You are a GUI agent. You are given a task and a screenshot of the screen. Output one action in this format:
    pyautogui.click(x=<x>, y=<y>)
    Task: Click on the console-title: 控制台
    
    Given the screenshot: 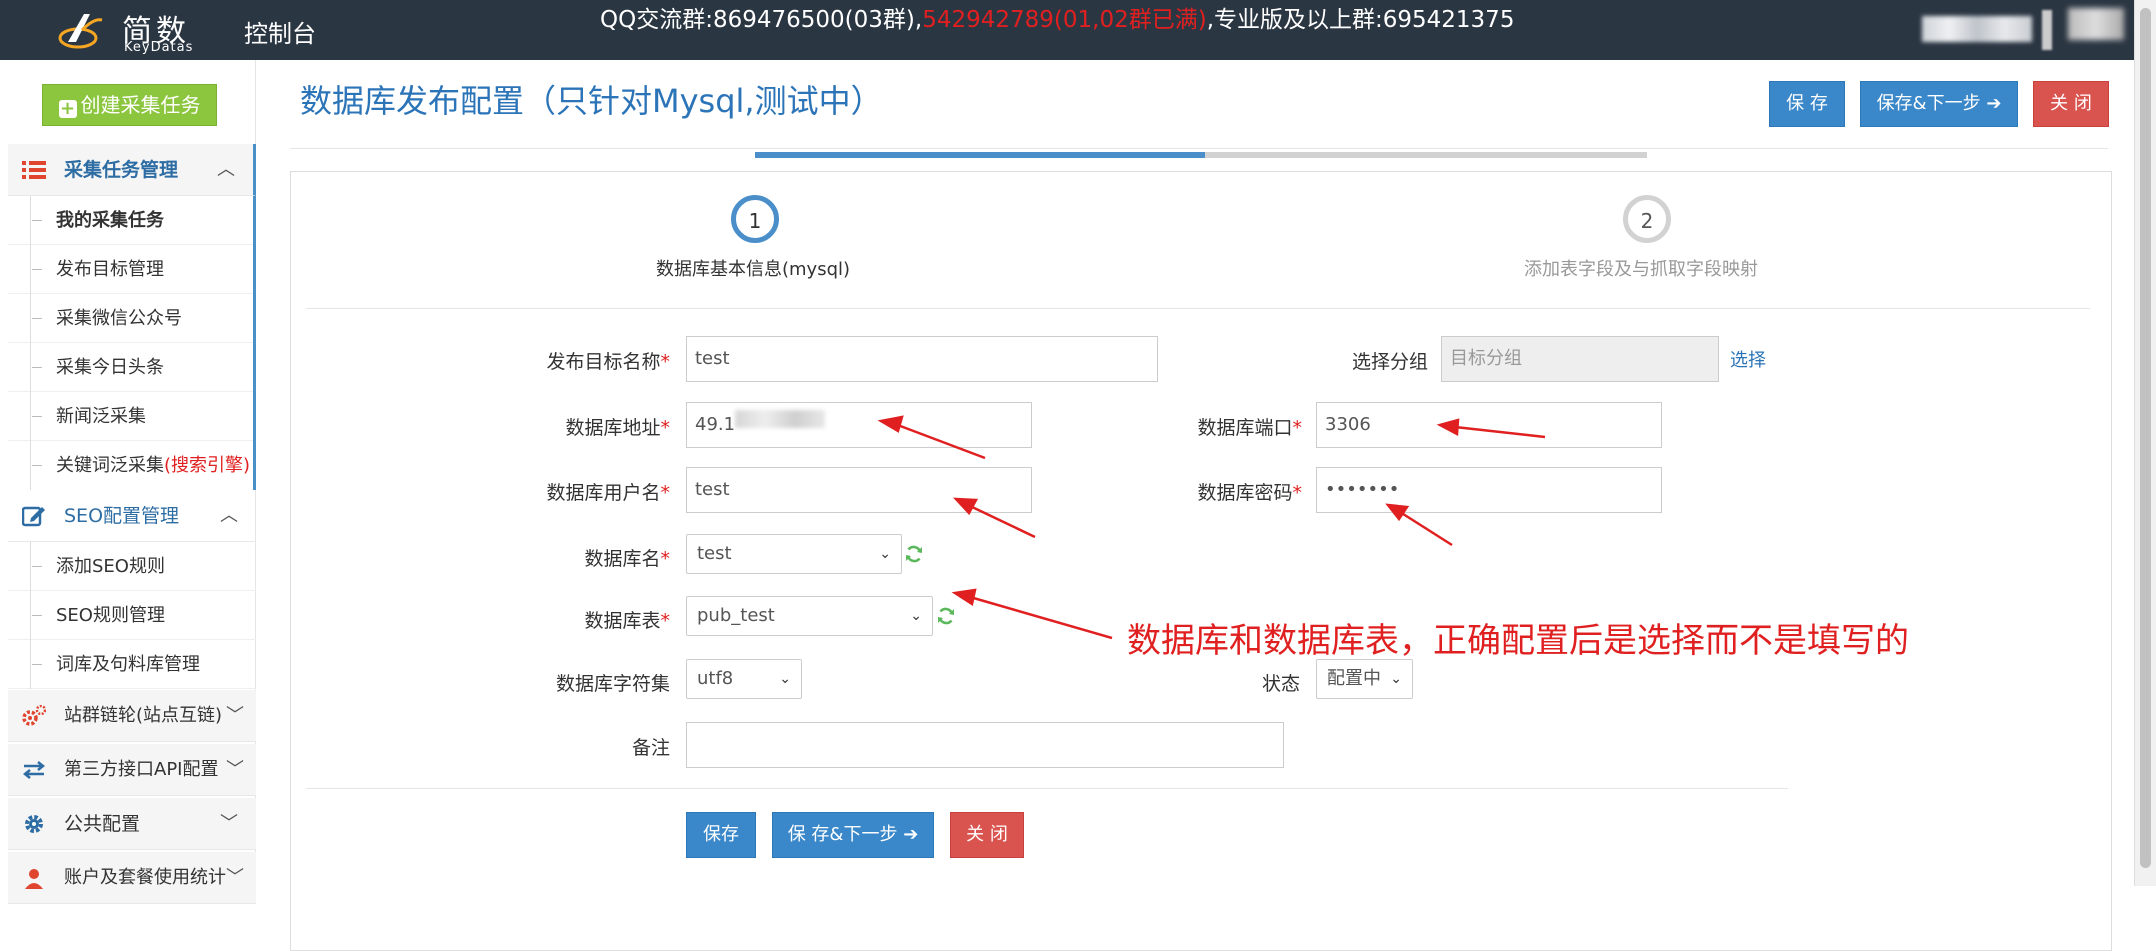 What is the action you would take?
    pyautogui.click(x=280, y=31)
    